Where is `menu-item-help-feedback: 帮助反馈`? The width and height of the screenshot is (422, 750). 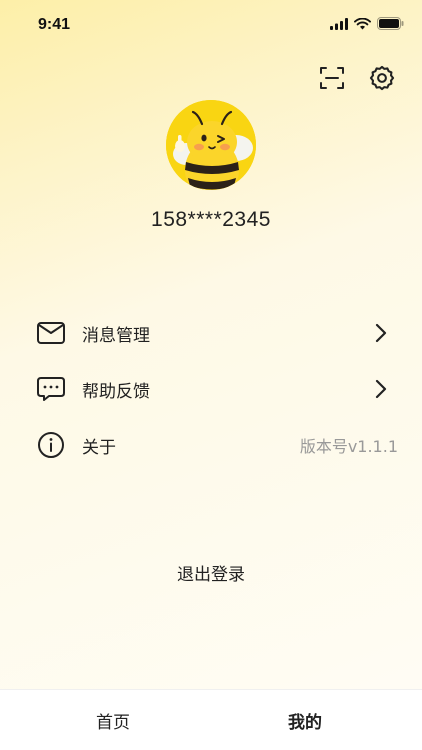 menu-item-help-feedback: 帮助反馈 is located at coordinates (211, 389).